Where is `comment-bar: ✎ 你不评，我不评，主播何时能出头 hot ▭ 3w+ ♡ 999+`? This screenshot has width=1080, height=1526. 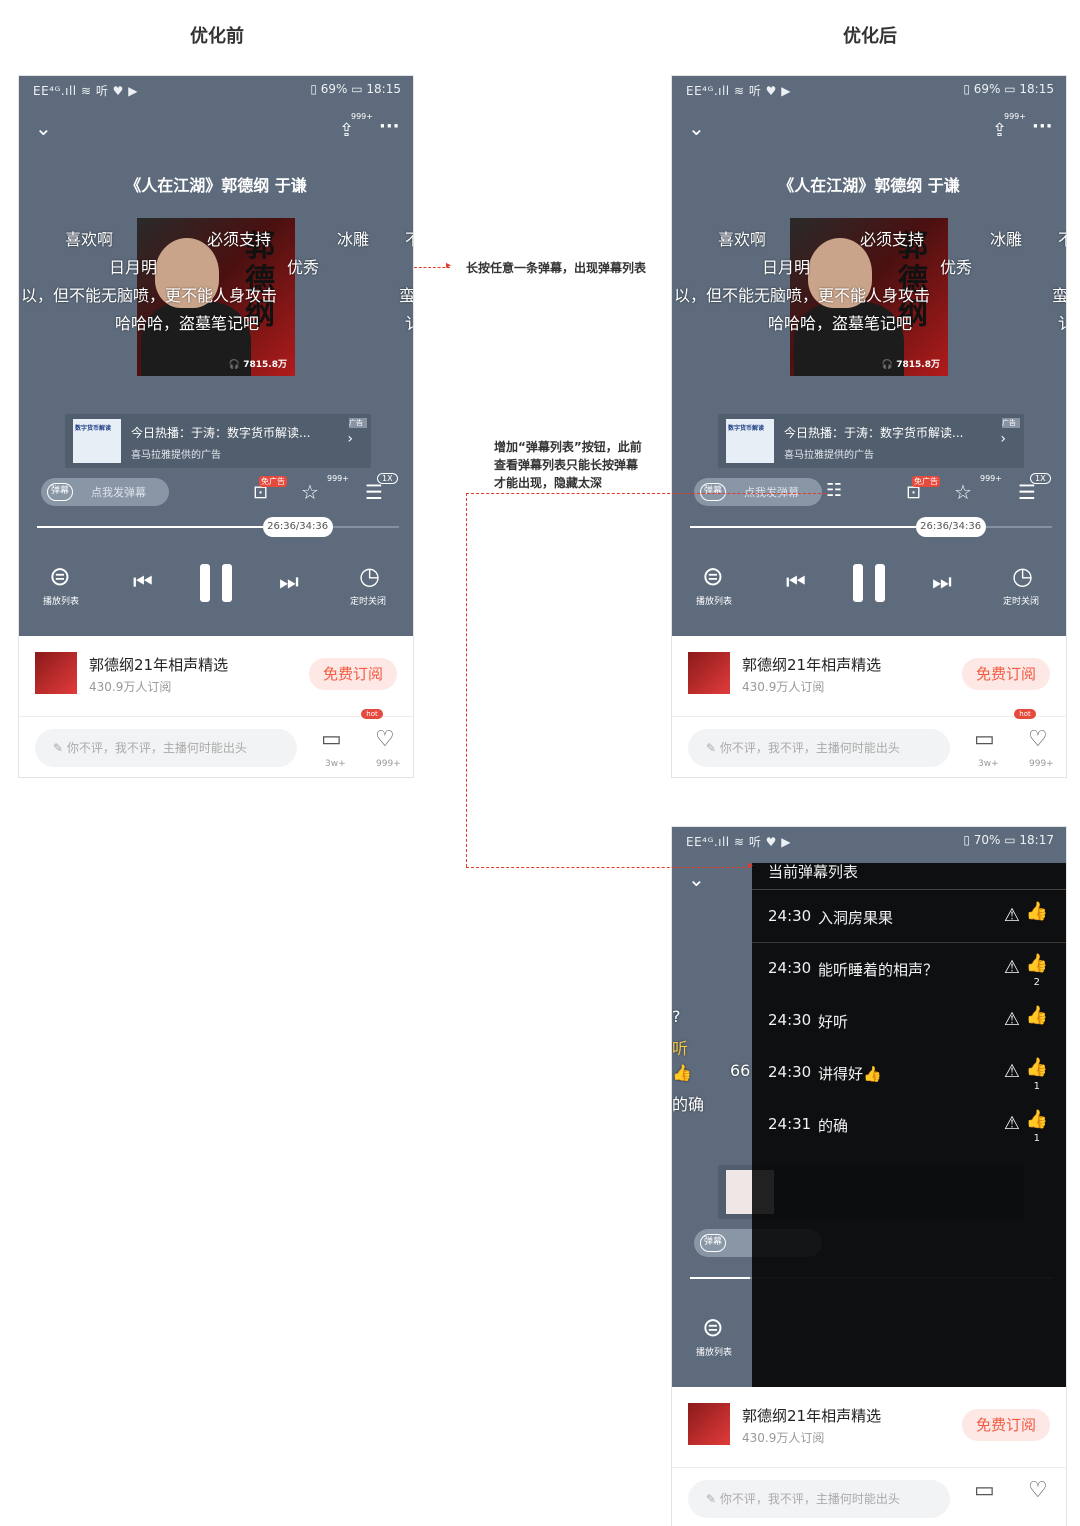 comment-bar: ✎ 你不评，我不评，主播何时能出头 hot ▭ 3w+ ♡ 999+ is located at coordinates (216, 743).